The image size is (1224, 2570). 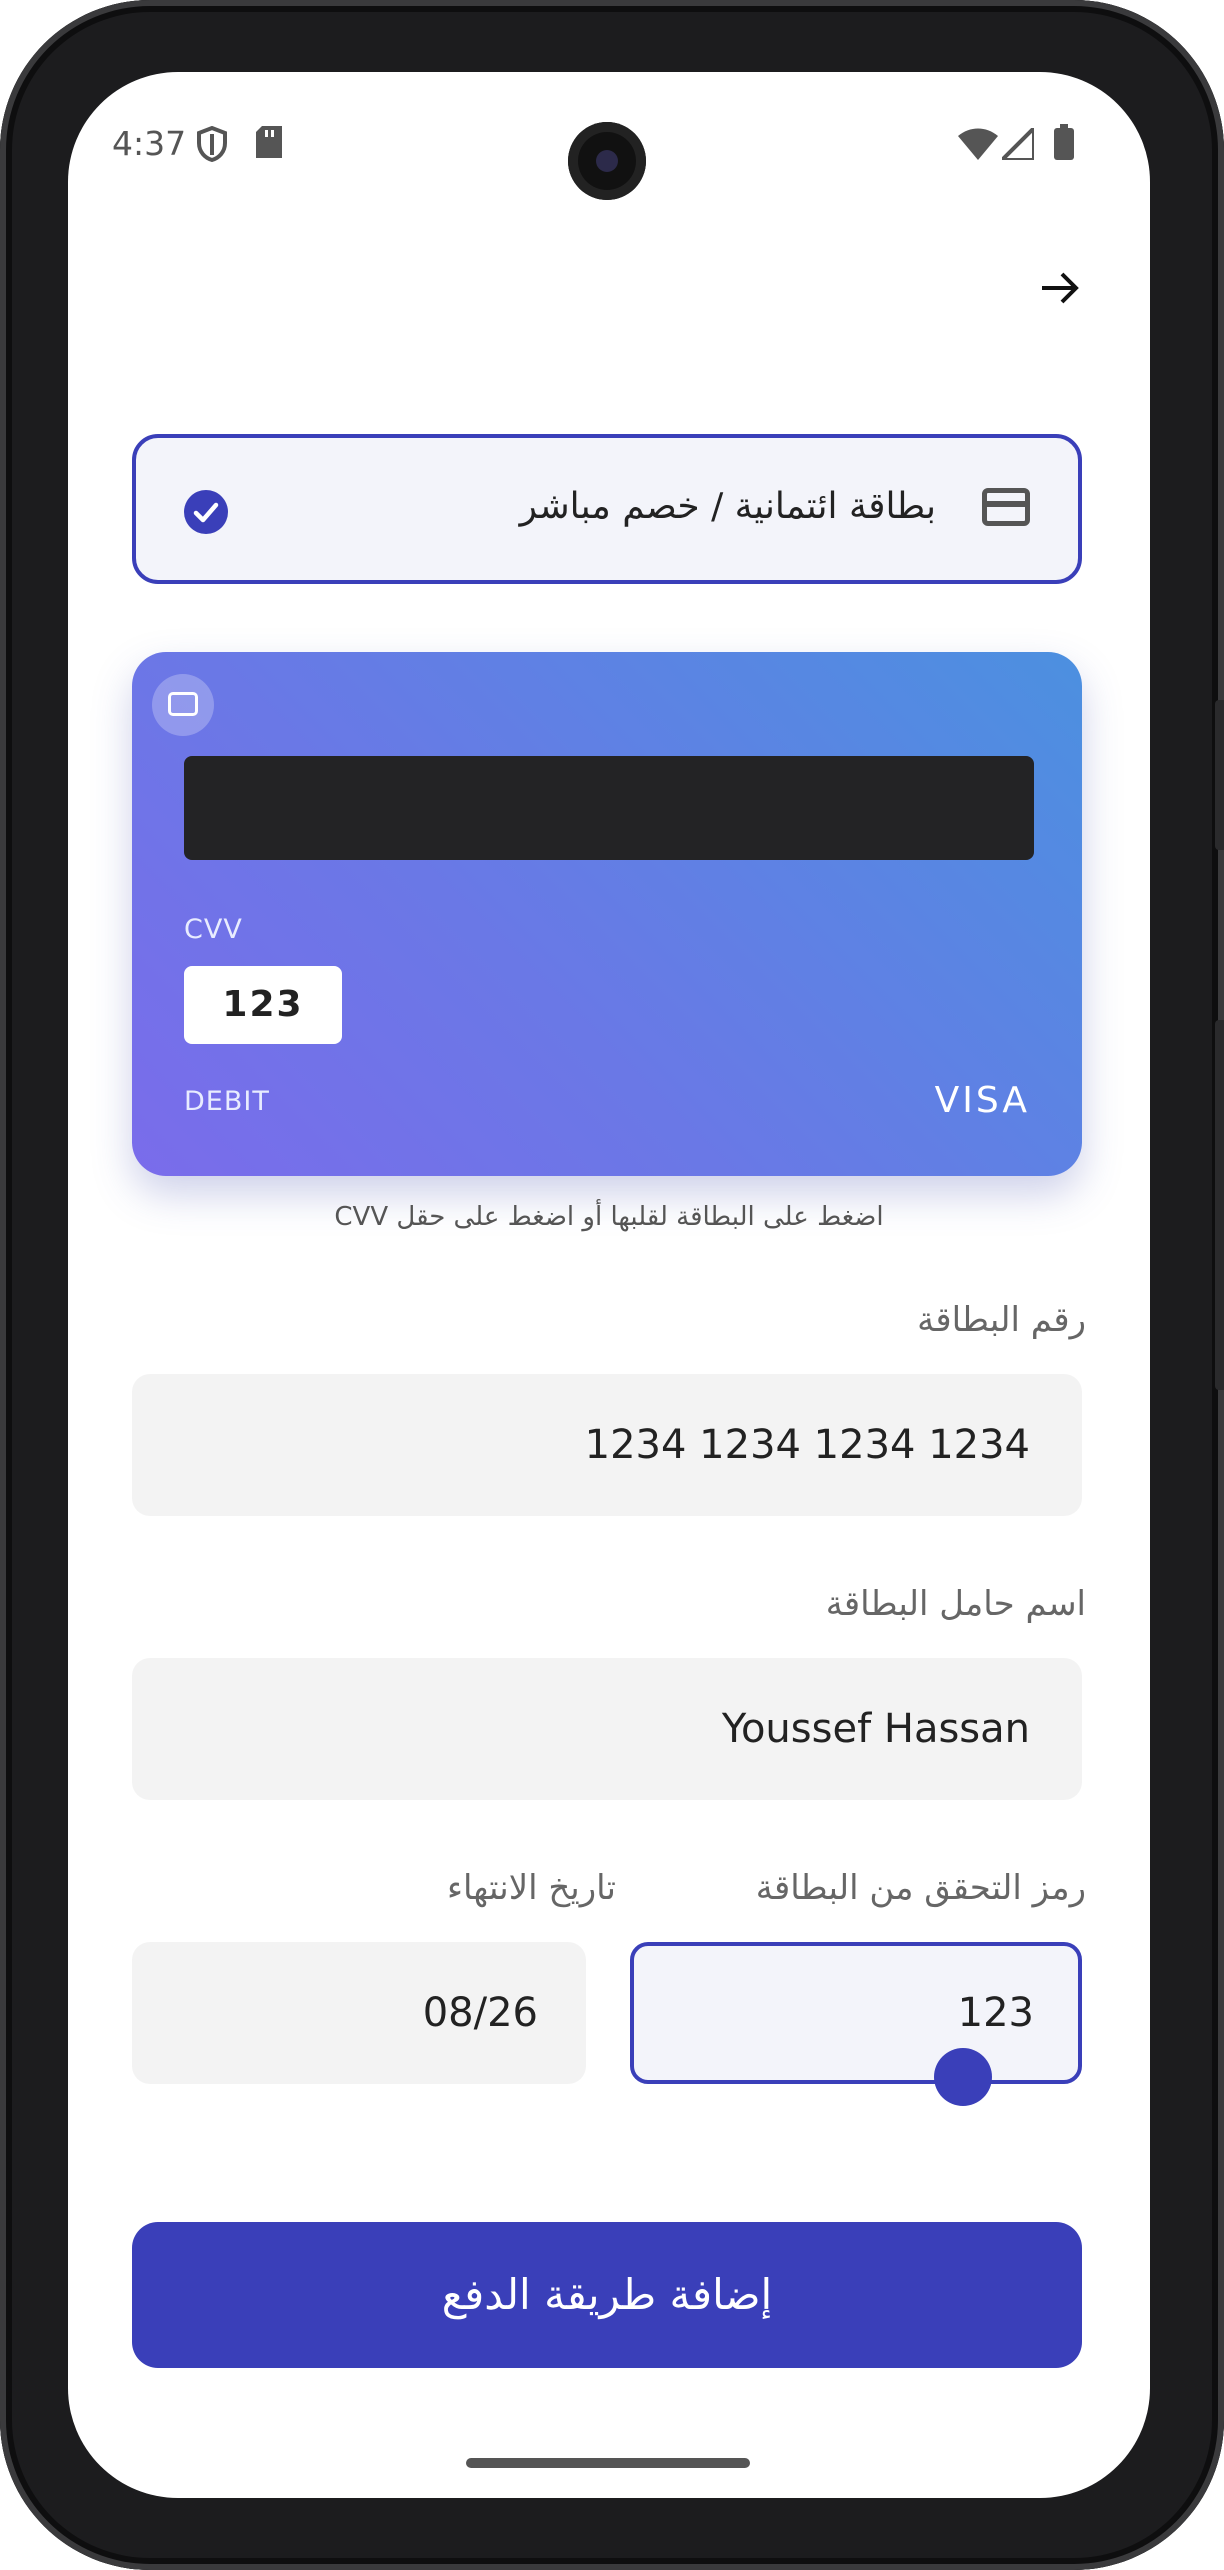 I want to click on payment-option-label: بطاقة ائتمانية / خصم مباشر, so click(x=727, y=506).